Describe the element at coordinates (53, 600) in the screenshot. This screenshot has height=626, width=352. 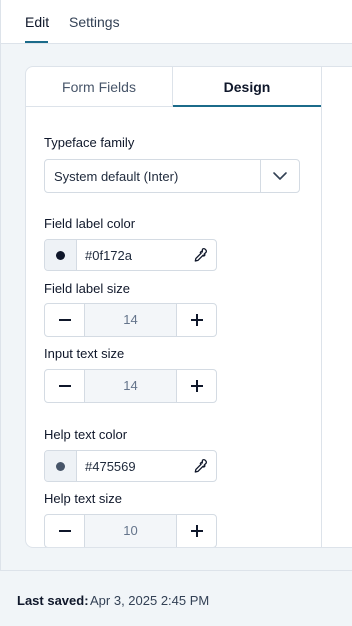
I see `last-saved-label: Last saved:` at that location.